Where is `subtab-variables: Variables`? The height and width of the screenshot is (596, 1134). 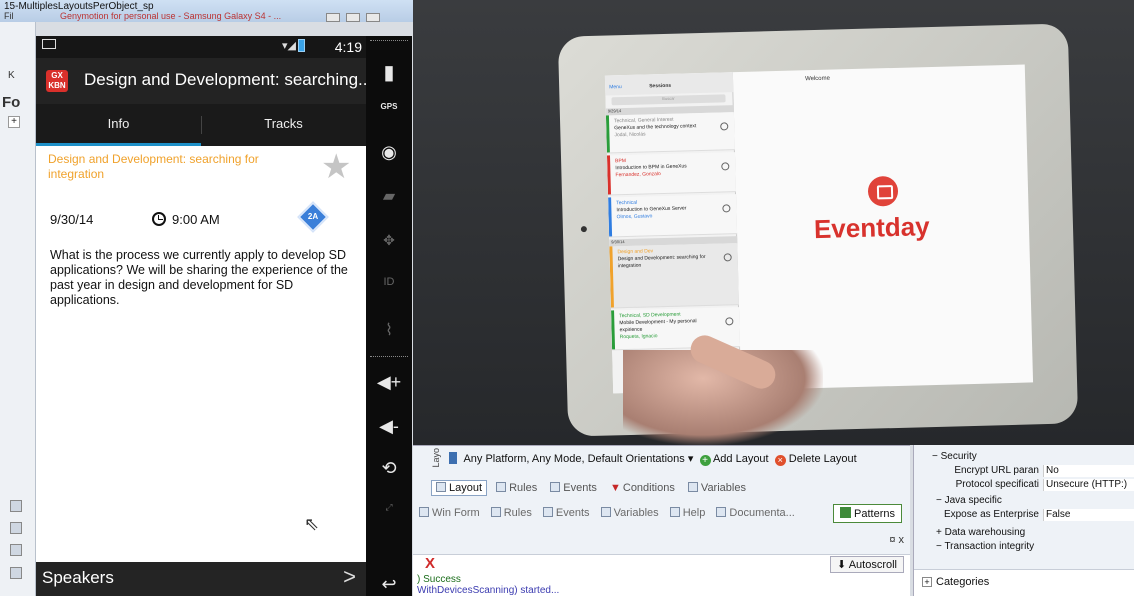
subtab-variables: Variables is located at coordinates (717, 488).